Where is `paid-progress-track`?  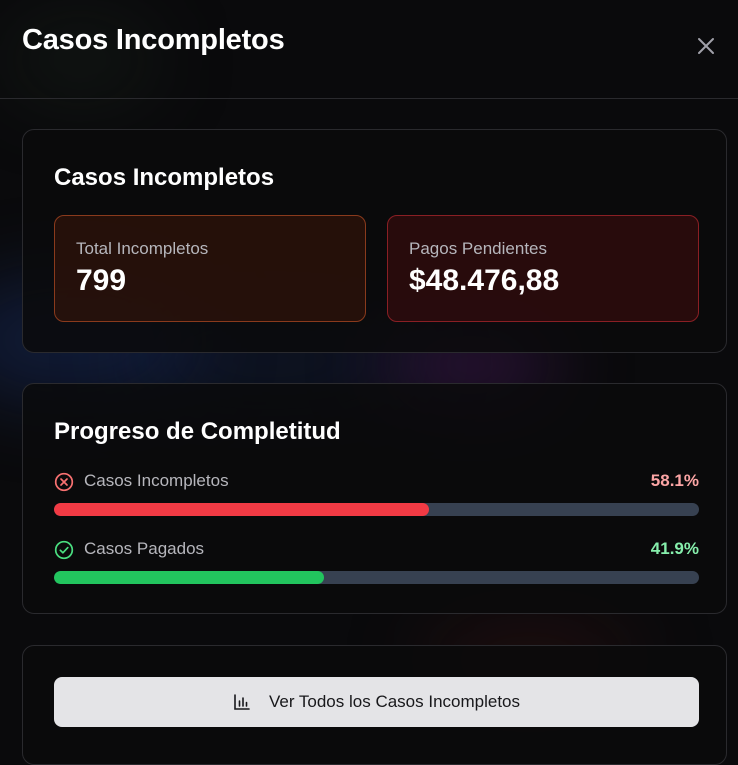 paid-progress-track is located at coordinates (376, 577).